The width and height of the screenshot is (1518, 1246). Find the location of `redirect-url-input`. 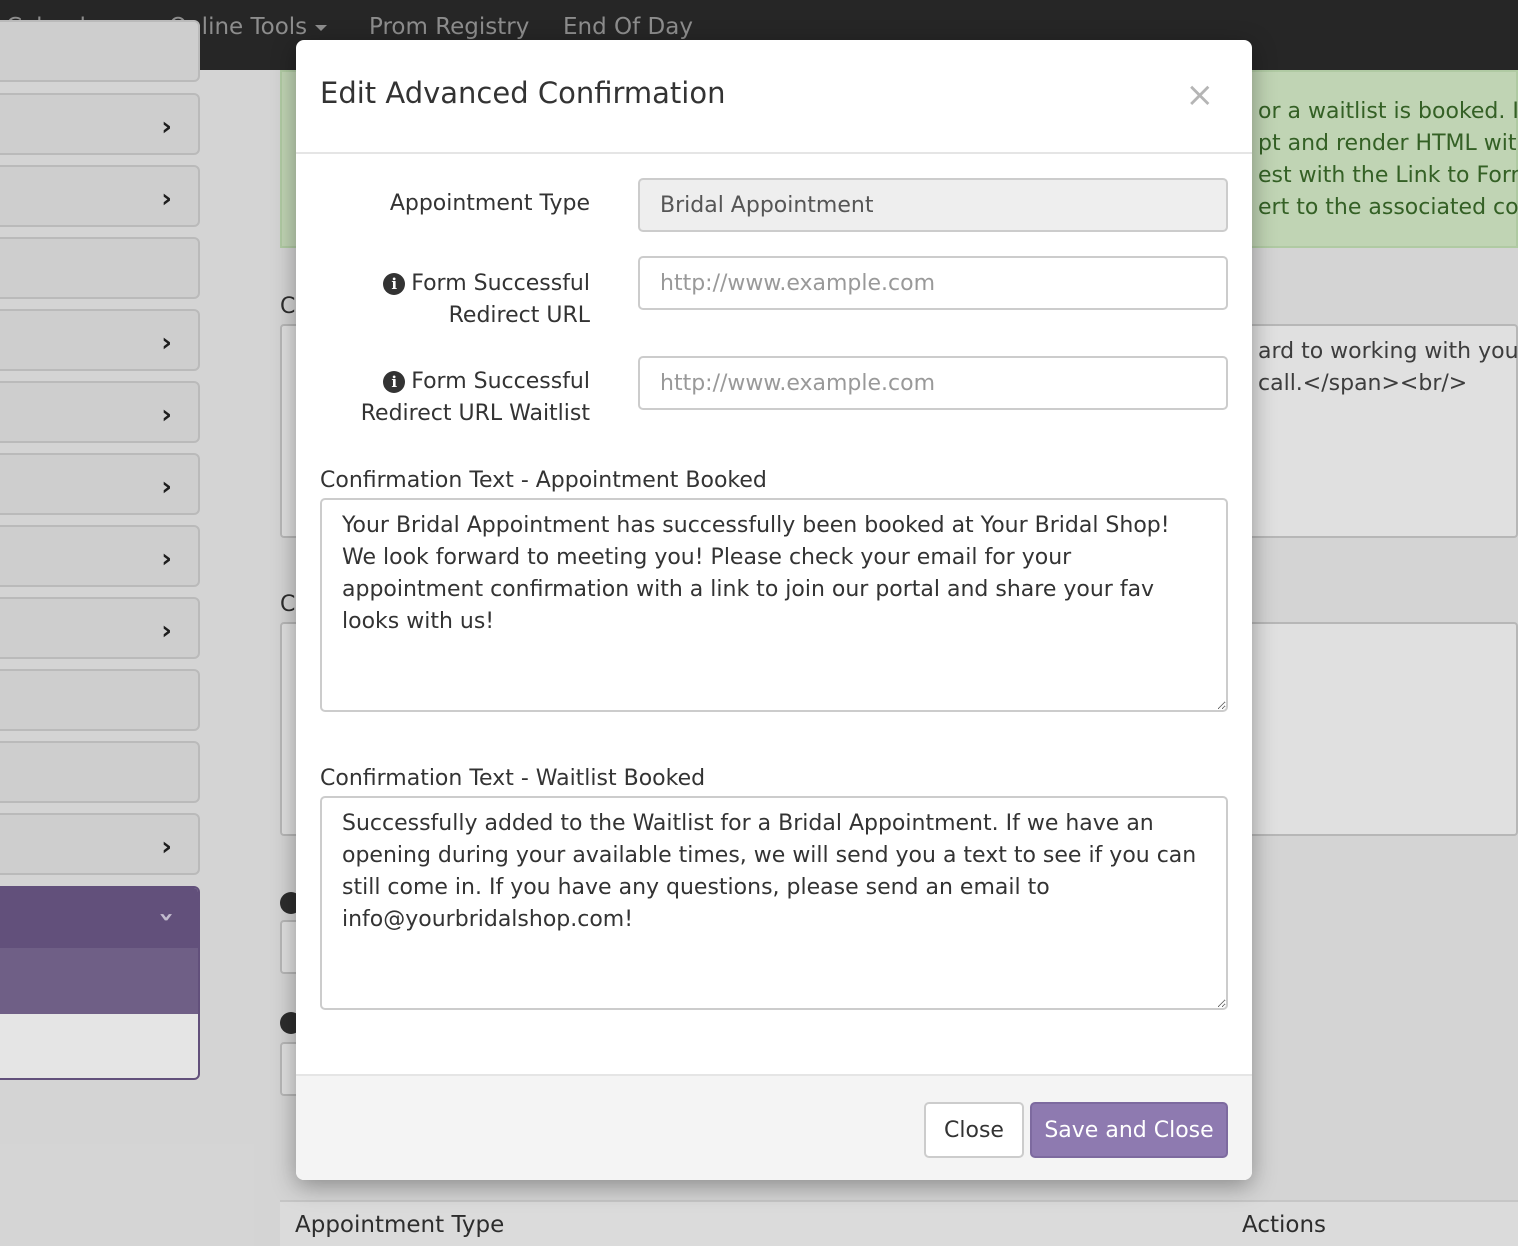

redirect-url-input is located at coordinates (933, 283).